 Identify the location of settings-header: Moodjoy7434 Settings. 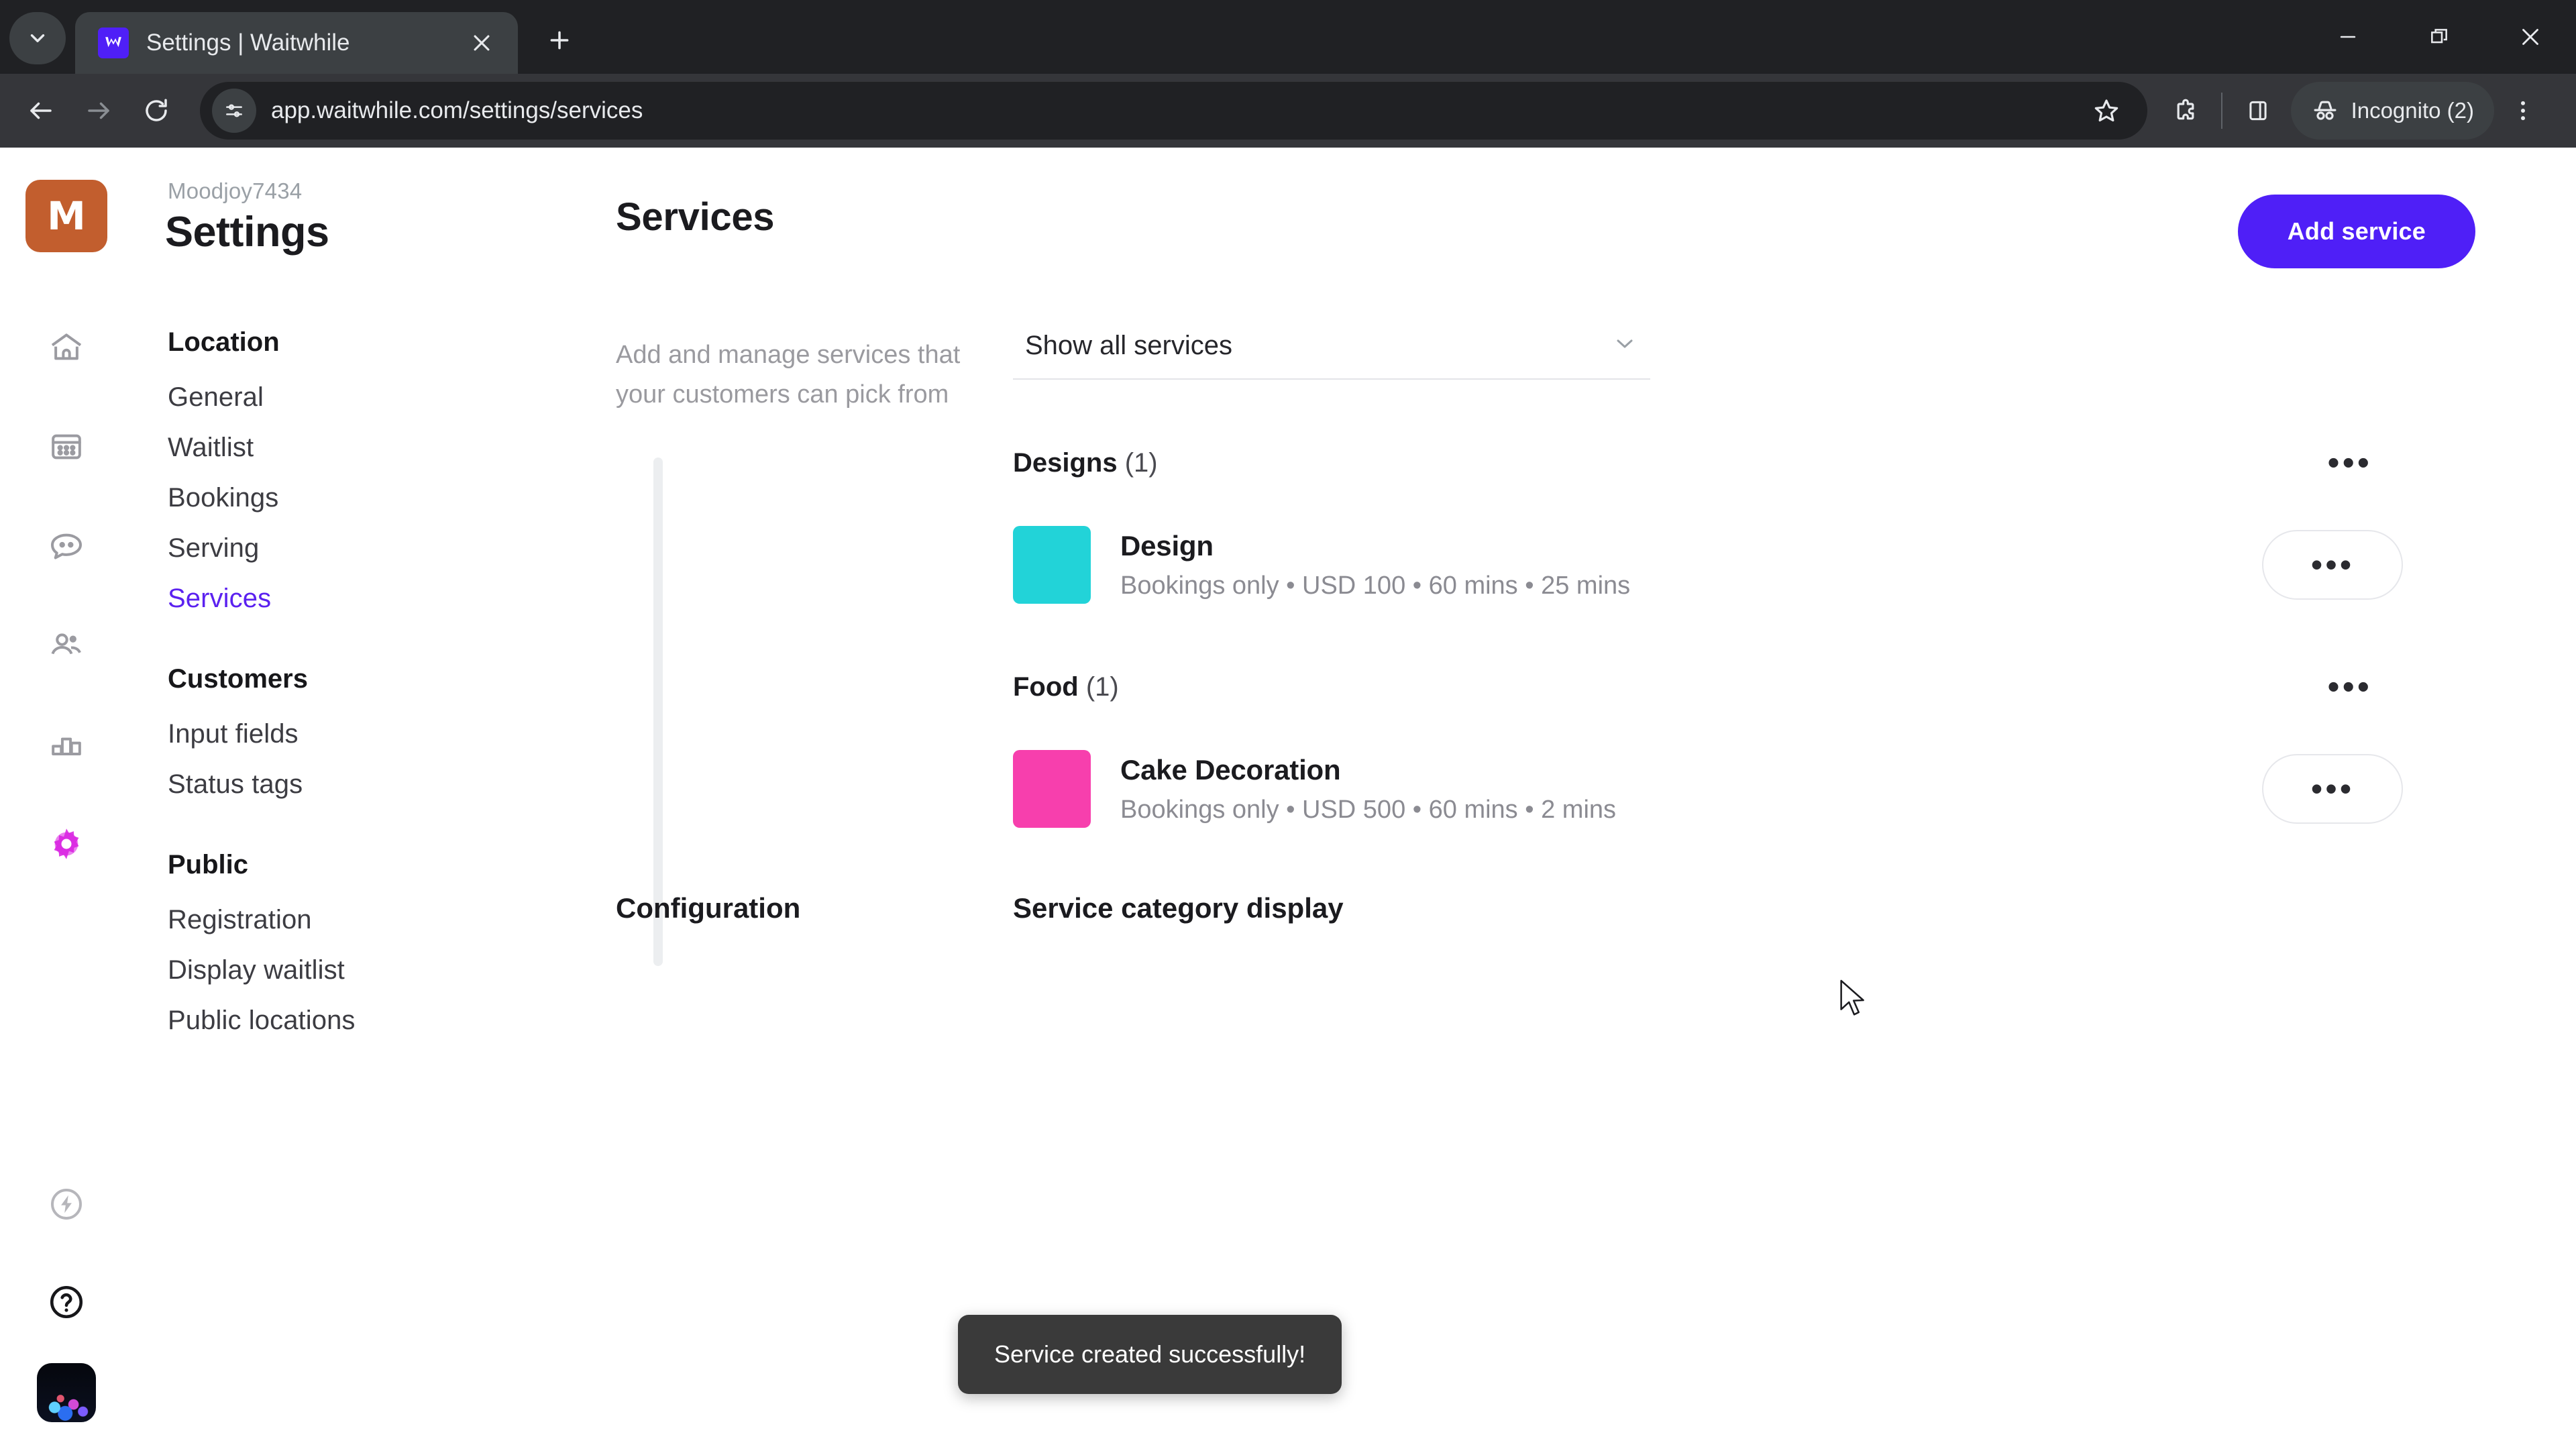
(267, 202).